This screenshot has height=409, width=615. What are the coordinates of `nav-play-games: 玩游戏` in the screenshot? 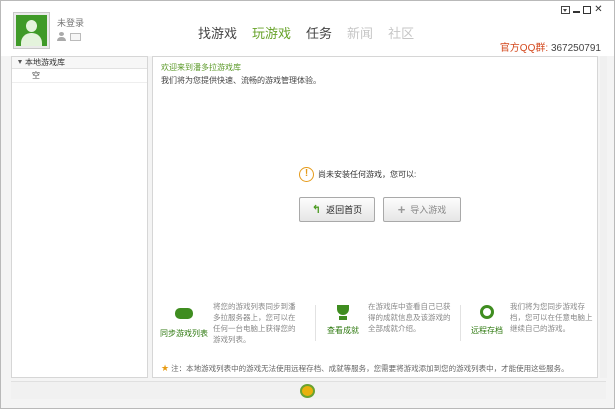 It's located at (271, 32).